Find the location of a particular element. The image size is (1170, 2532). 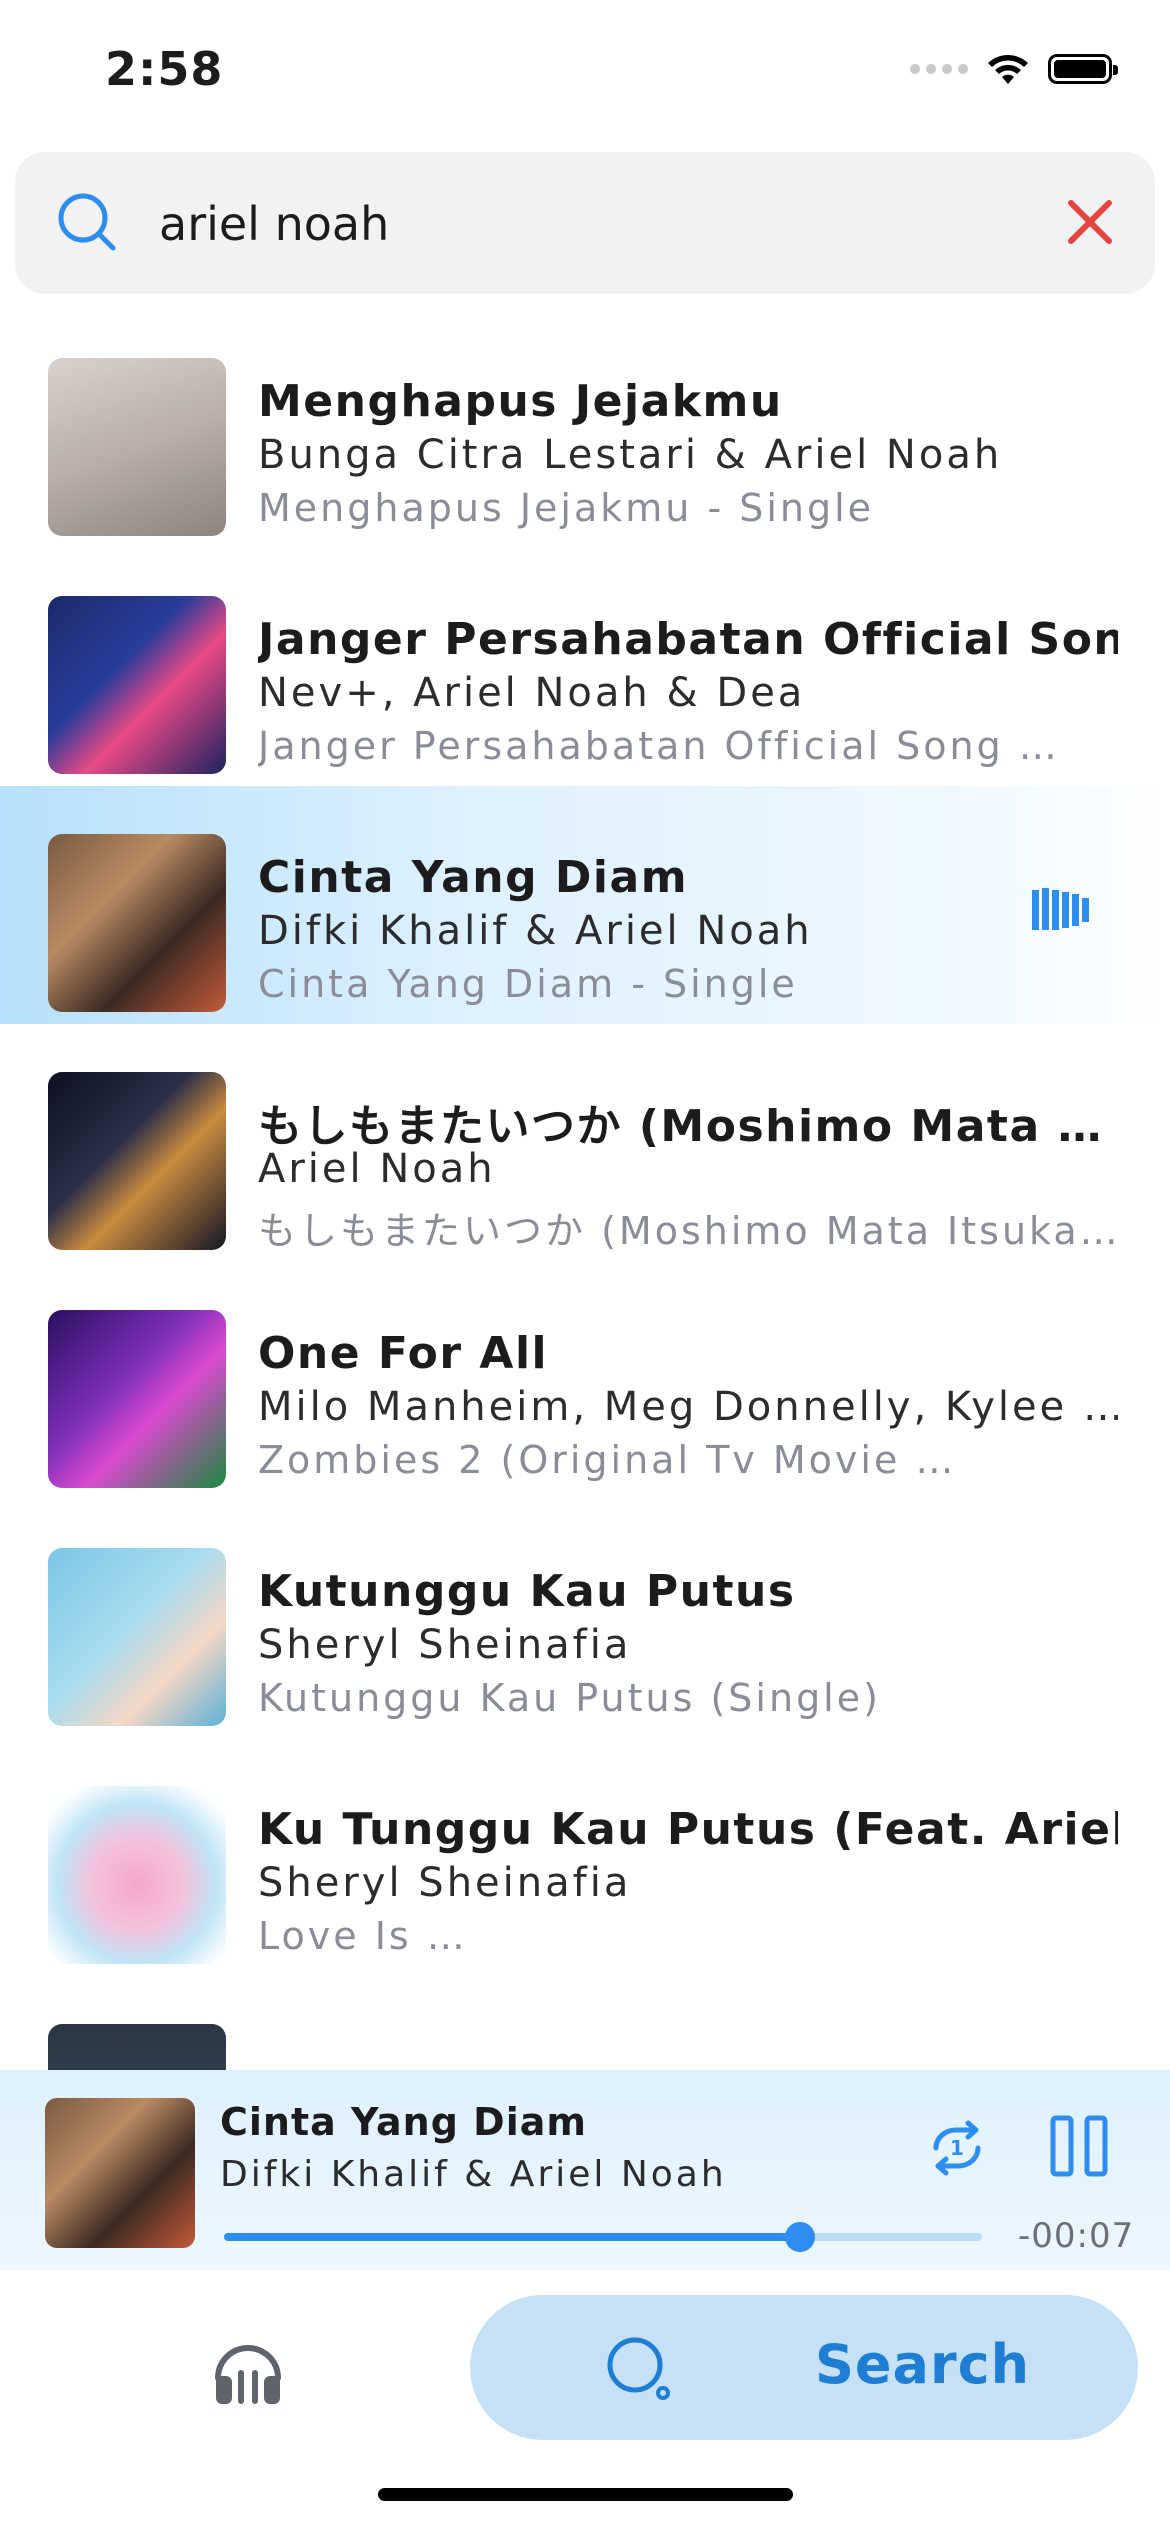

playback-progress-slider is located at coordinates (603, 2237).